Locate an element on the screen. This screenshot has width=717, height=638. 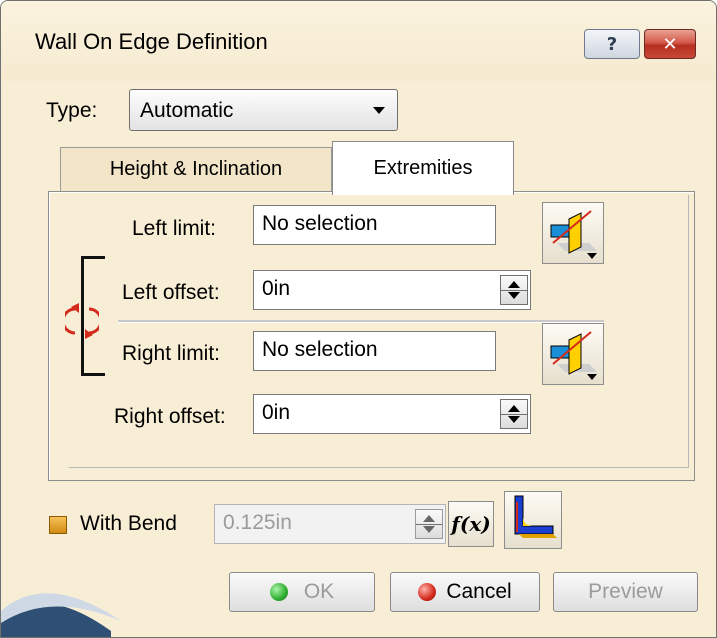
with-bend-label: With Bend is located at coordinates (128, 523).